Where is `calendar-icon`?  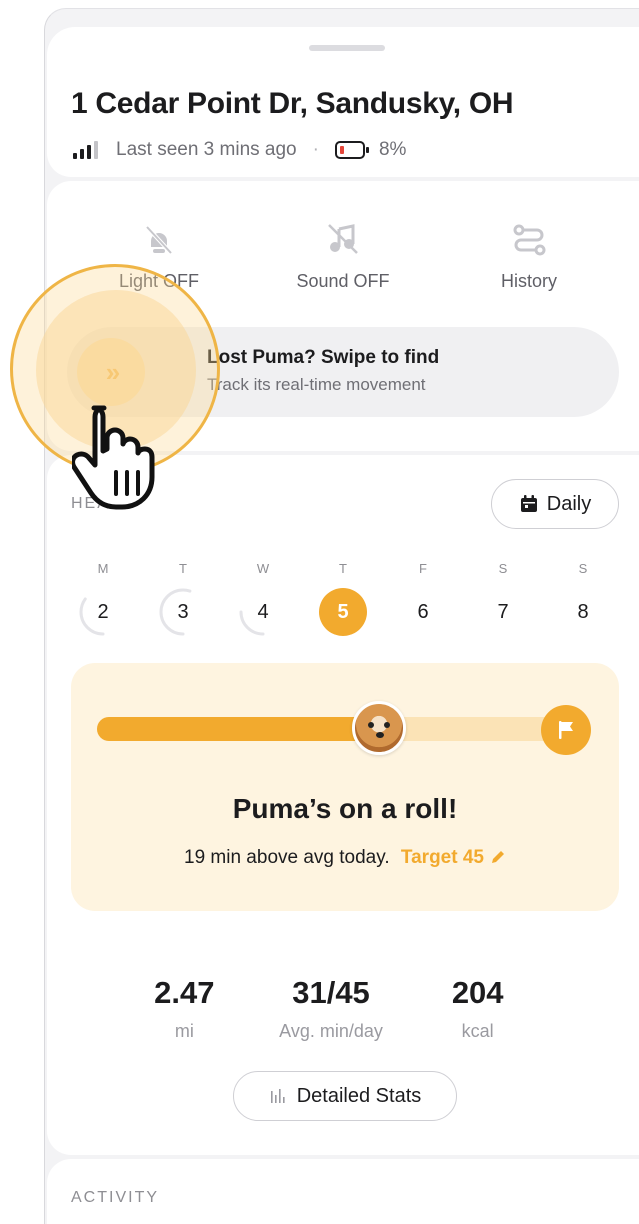 calendar-icon is located at coordinates (528, 503).